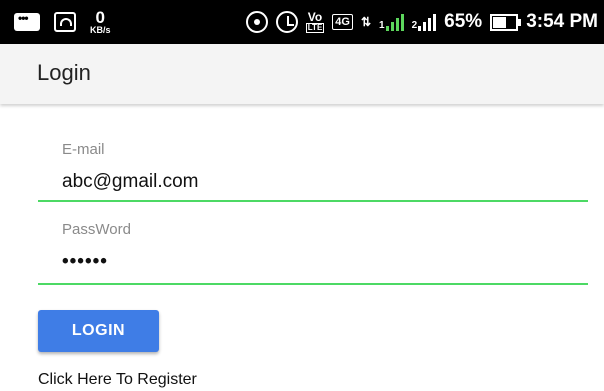  What do you see at coordinates (256, 22) in the screenshot?
I see `hotspot-icon` at bounding box center [256, 22].